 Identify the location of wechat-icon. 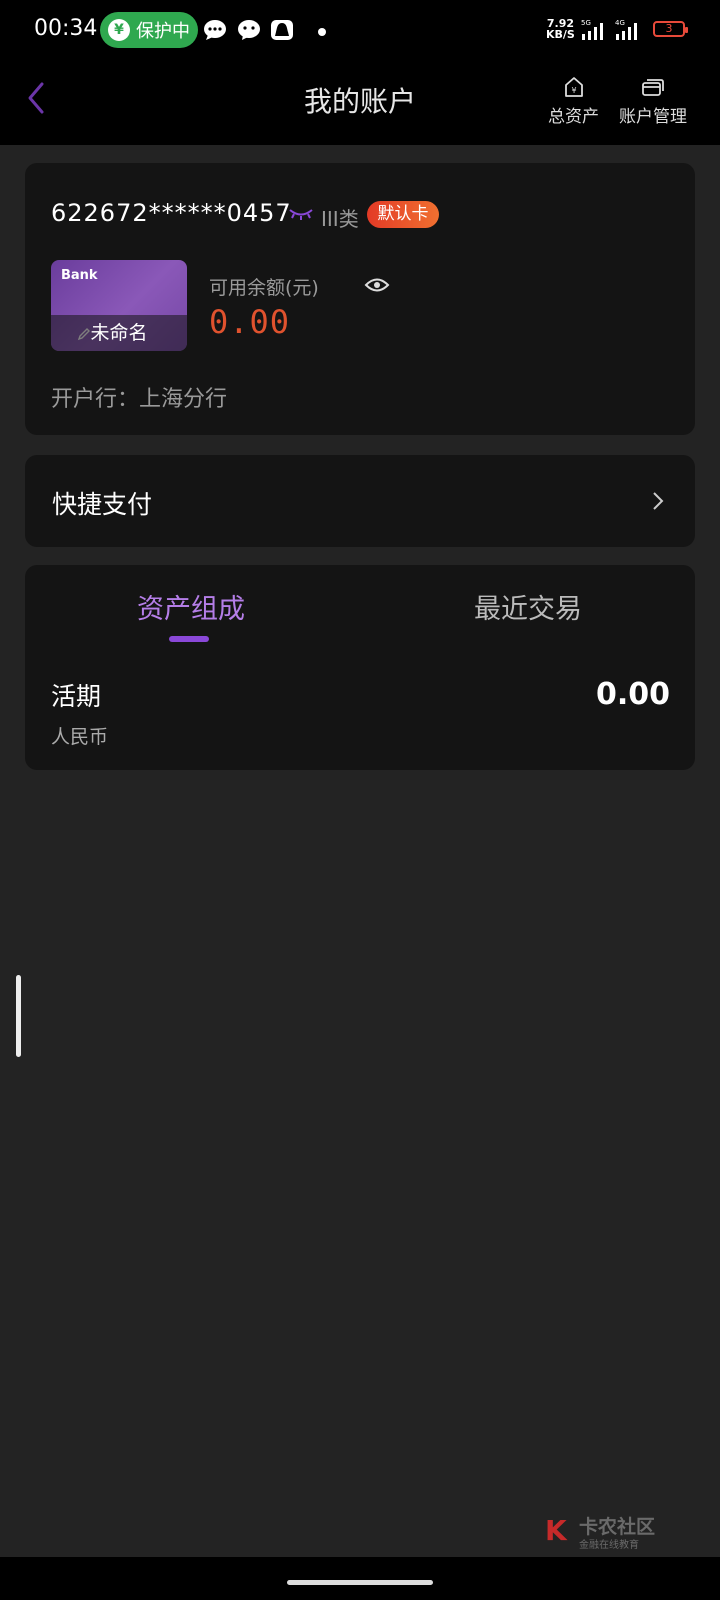
(249, 30).